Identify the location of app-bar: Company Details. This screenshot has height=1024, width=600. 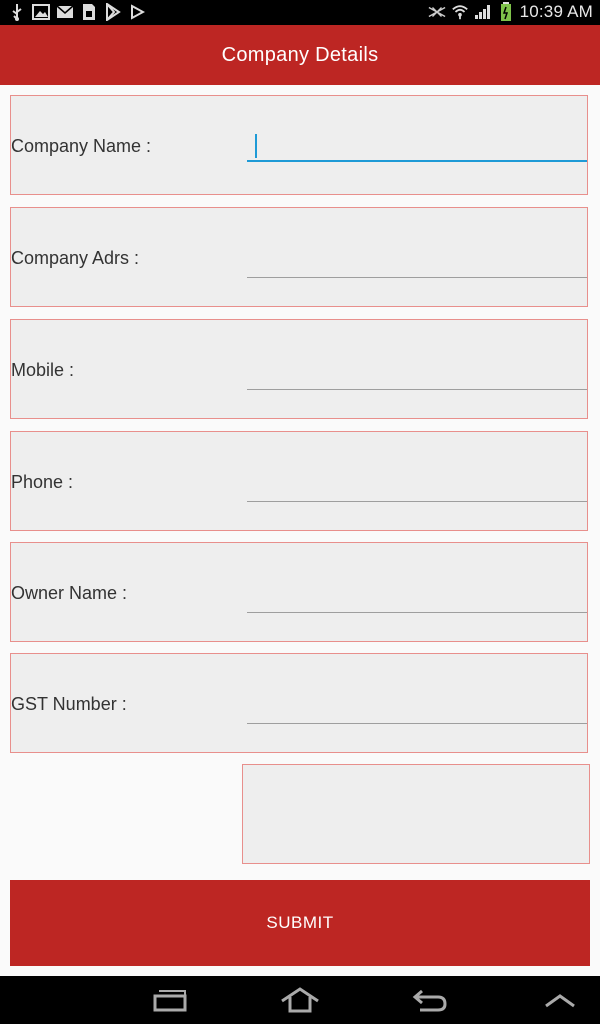
(300, 55).